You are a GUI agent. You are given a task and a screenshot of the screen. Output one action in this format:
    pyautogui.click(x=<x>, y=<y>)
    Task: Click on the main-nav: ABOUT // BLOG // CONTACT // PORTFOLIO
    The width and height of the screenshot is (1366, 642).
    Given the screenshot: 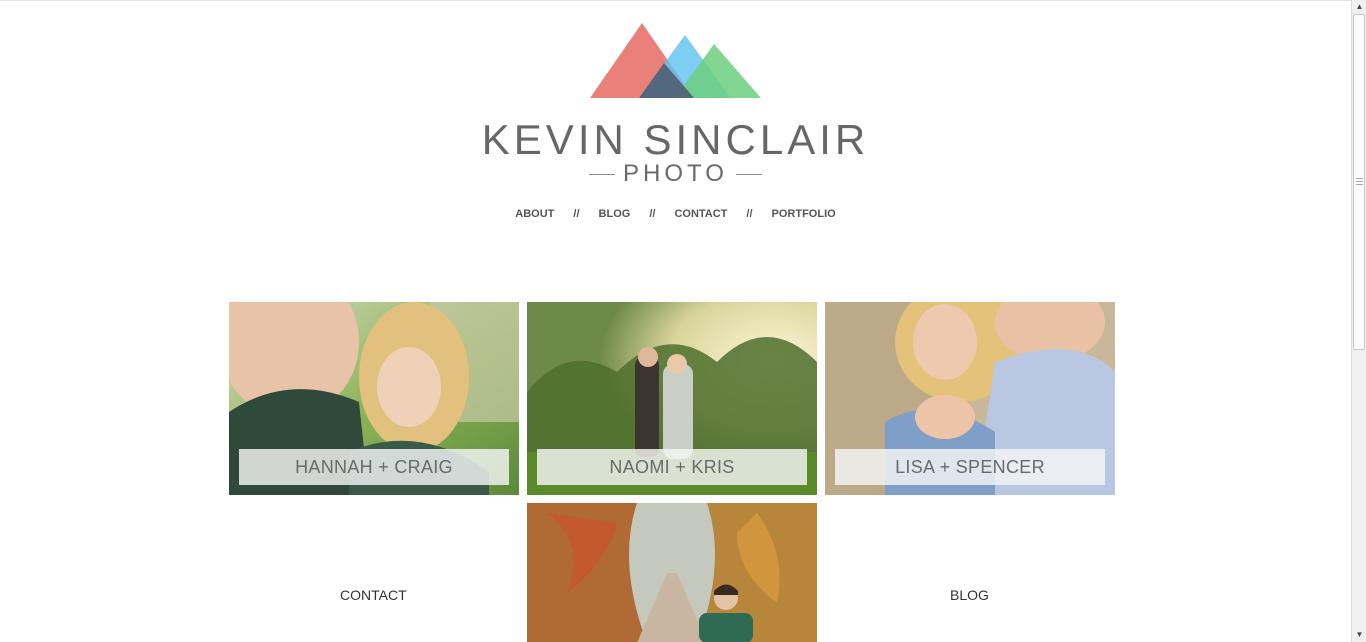 What is the action you would take?
    pyautogui.click(x=675, y=214)
    